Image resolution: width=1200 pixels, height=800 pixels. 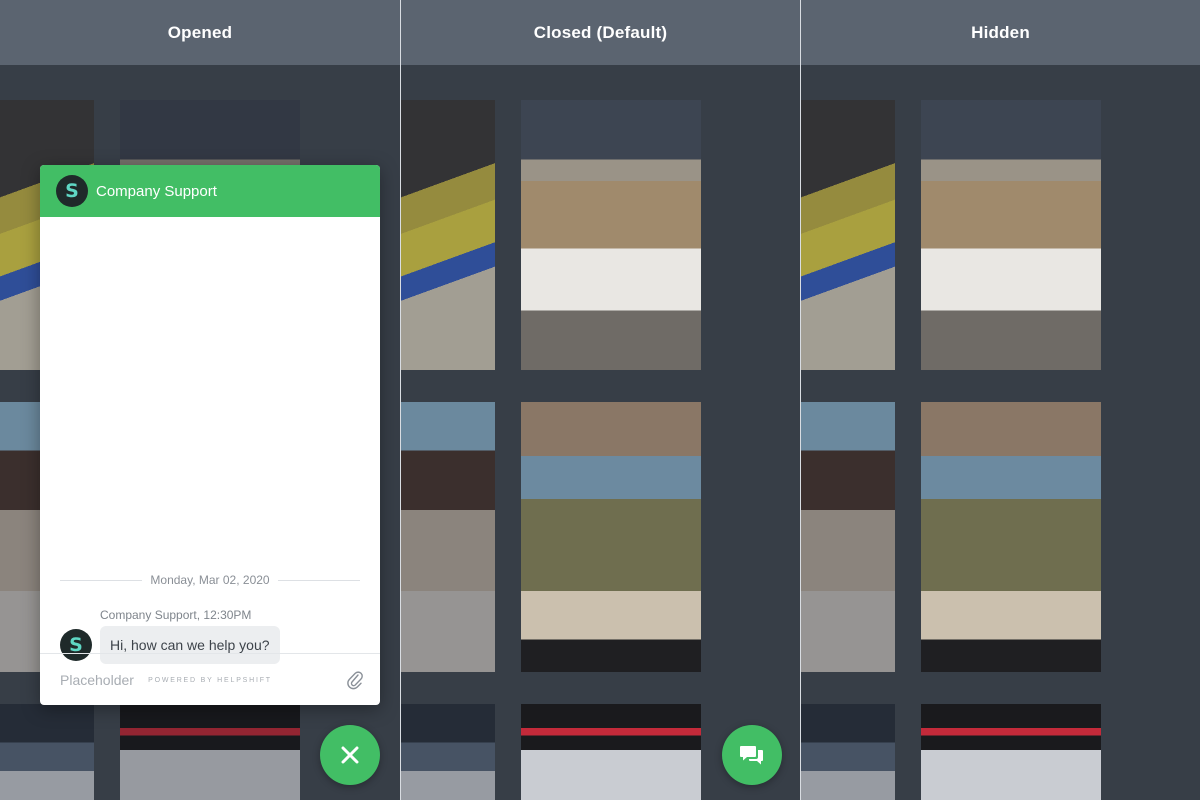 What do you see at coordinates (200, 32) in the screenshot?
I see `panel-title: Opened` at bounding box center [200, 32].